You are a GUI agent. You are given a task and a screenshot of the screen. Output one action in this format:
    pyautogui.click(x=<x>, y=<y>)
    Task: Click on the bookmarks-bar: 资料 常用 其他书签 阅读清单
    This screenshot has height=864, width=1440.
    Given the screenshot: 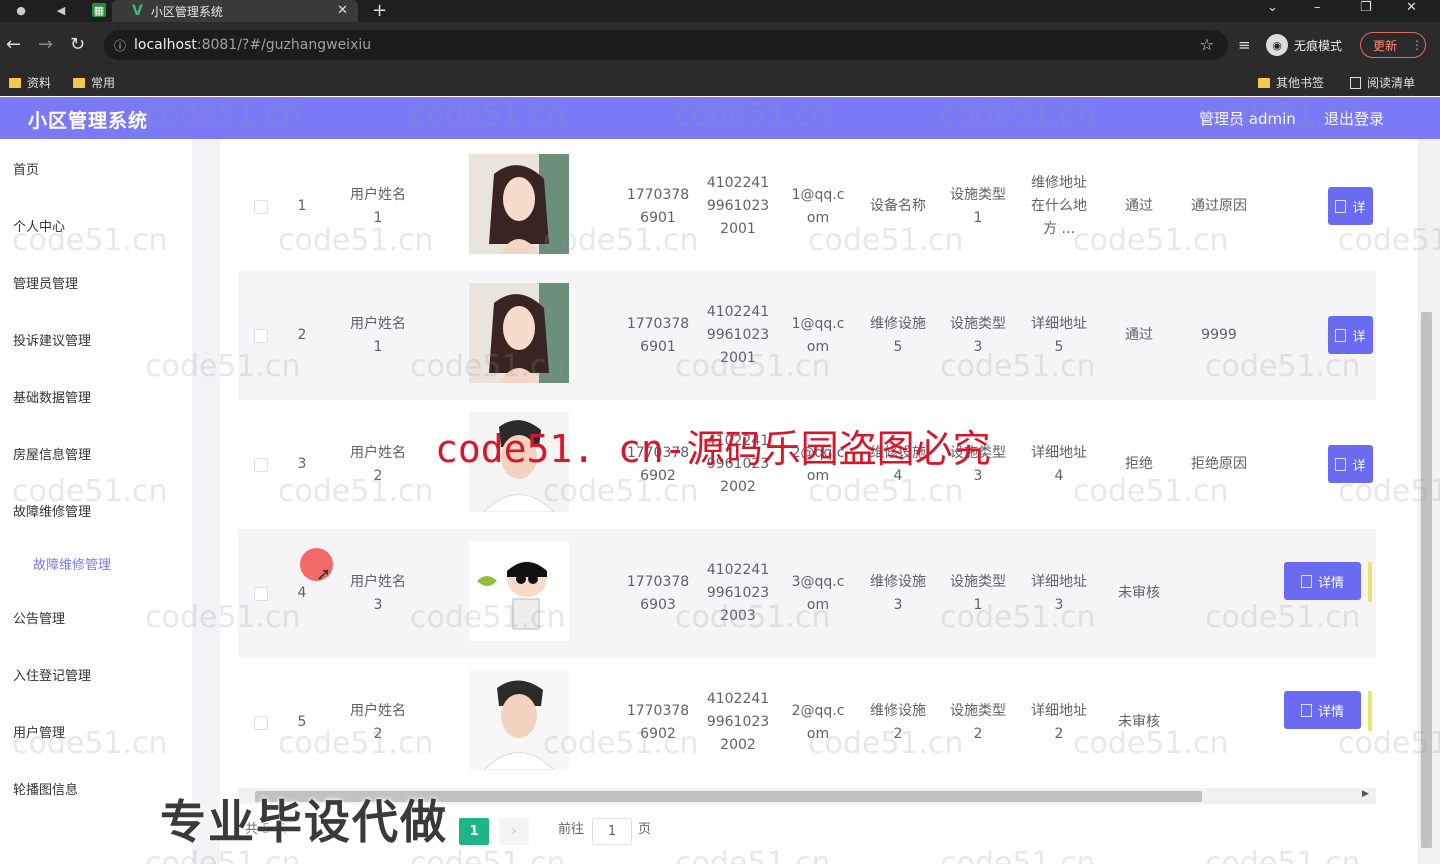 What is the action you would take?
    pyautogui.click(x=720, y=82)
    